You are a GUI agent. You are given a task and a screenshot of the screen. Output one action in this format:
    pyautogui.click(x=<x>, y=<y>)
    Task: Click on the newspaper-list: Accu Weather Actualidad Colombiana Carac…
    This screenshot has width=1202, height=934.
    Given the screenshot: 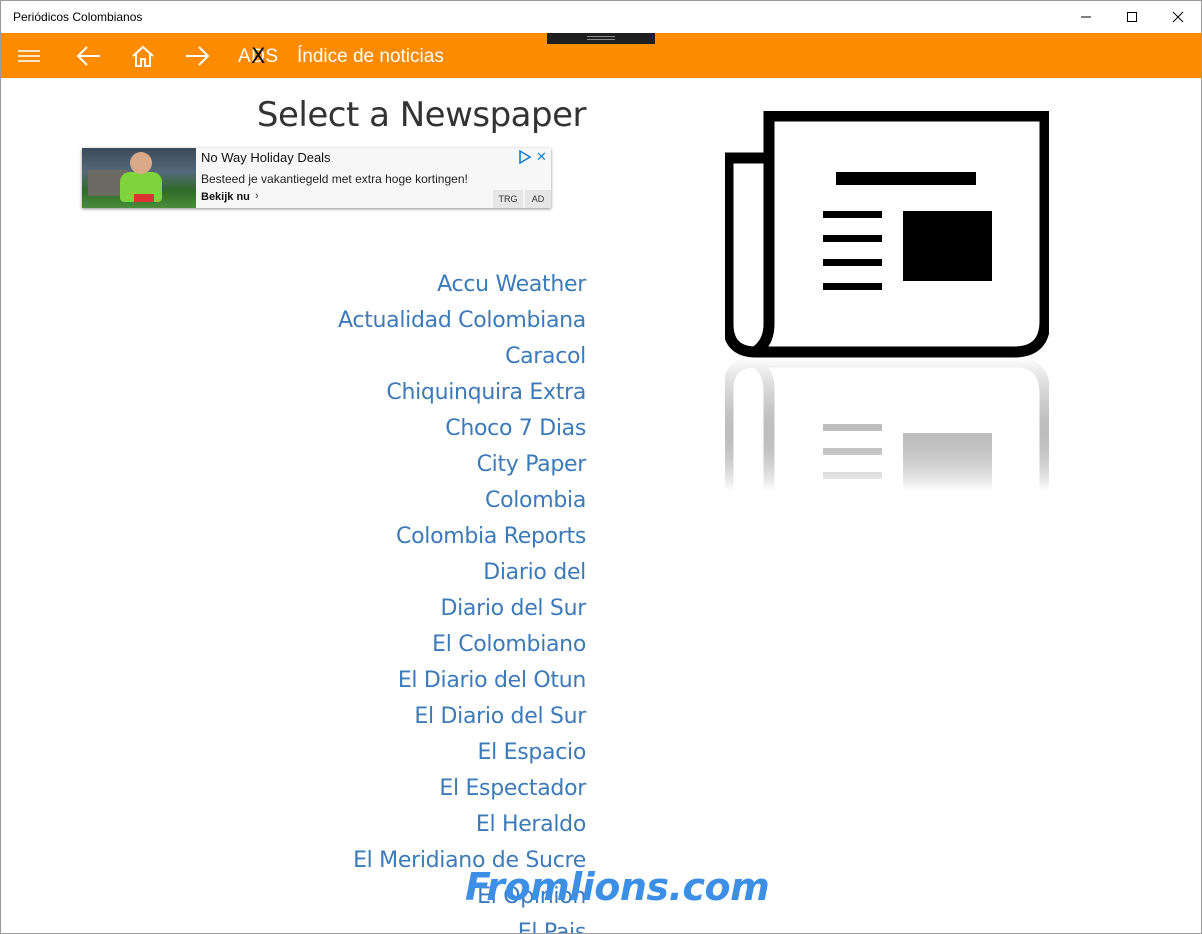 What is the action you would take?
    pyautogui.click(x=462, y=600)
    